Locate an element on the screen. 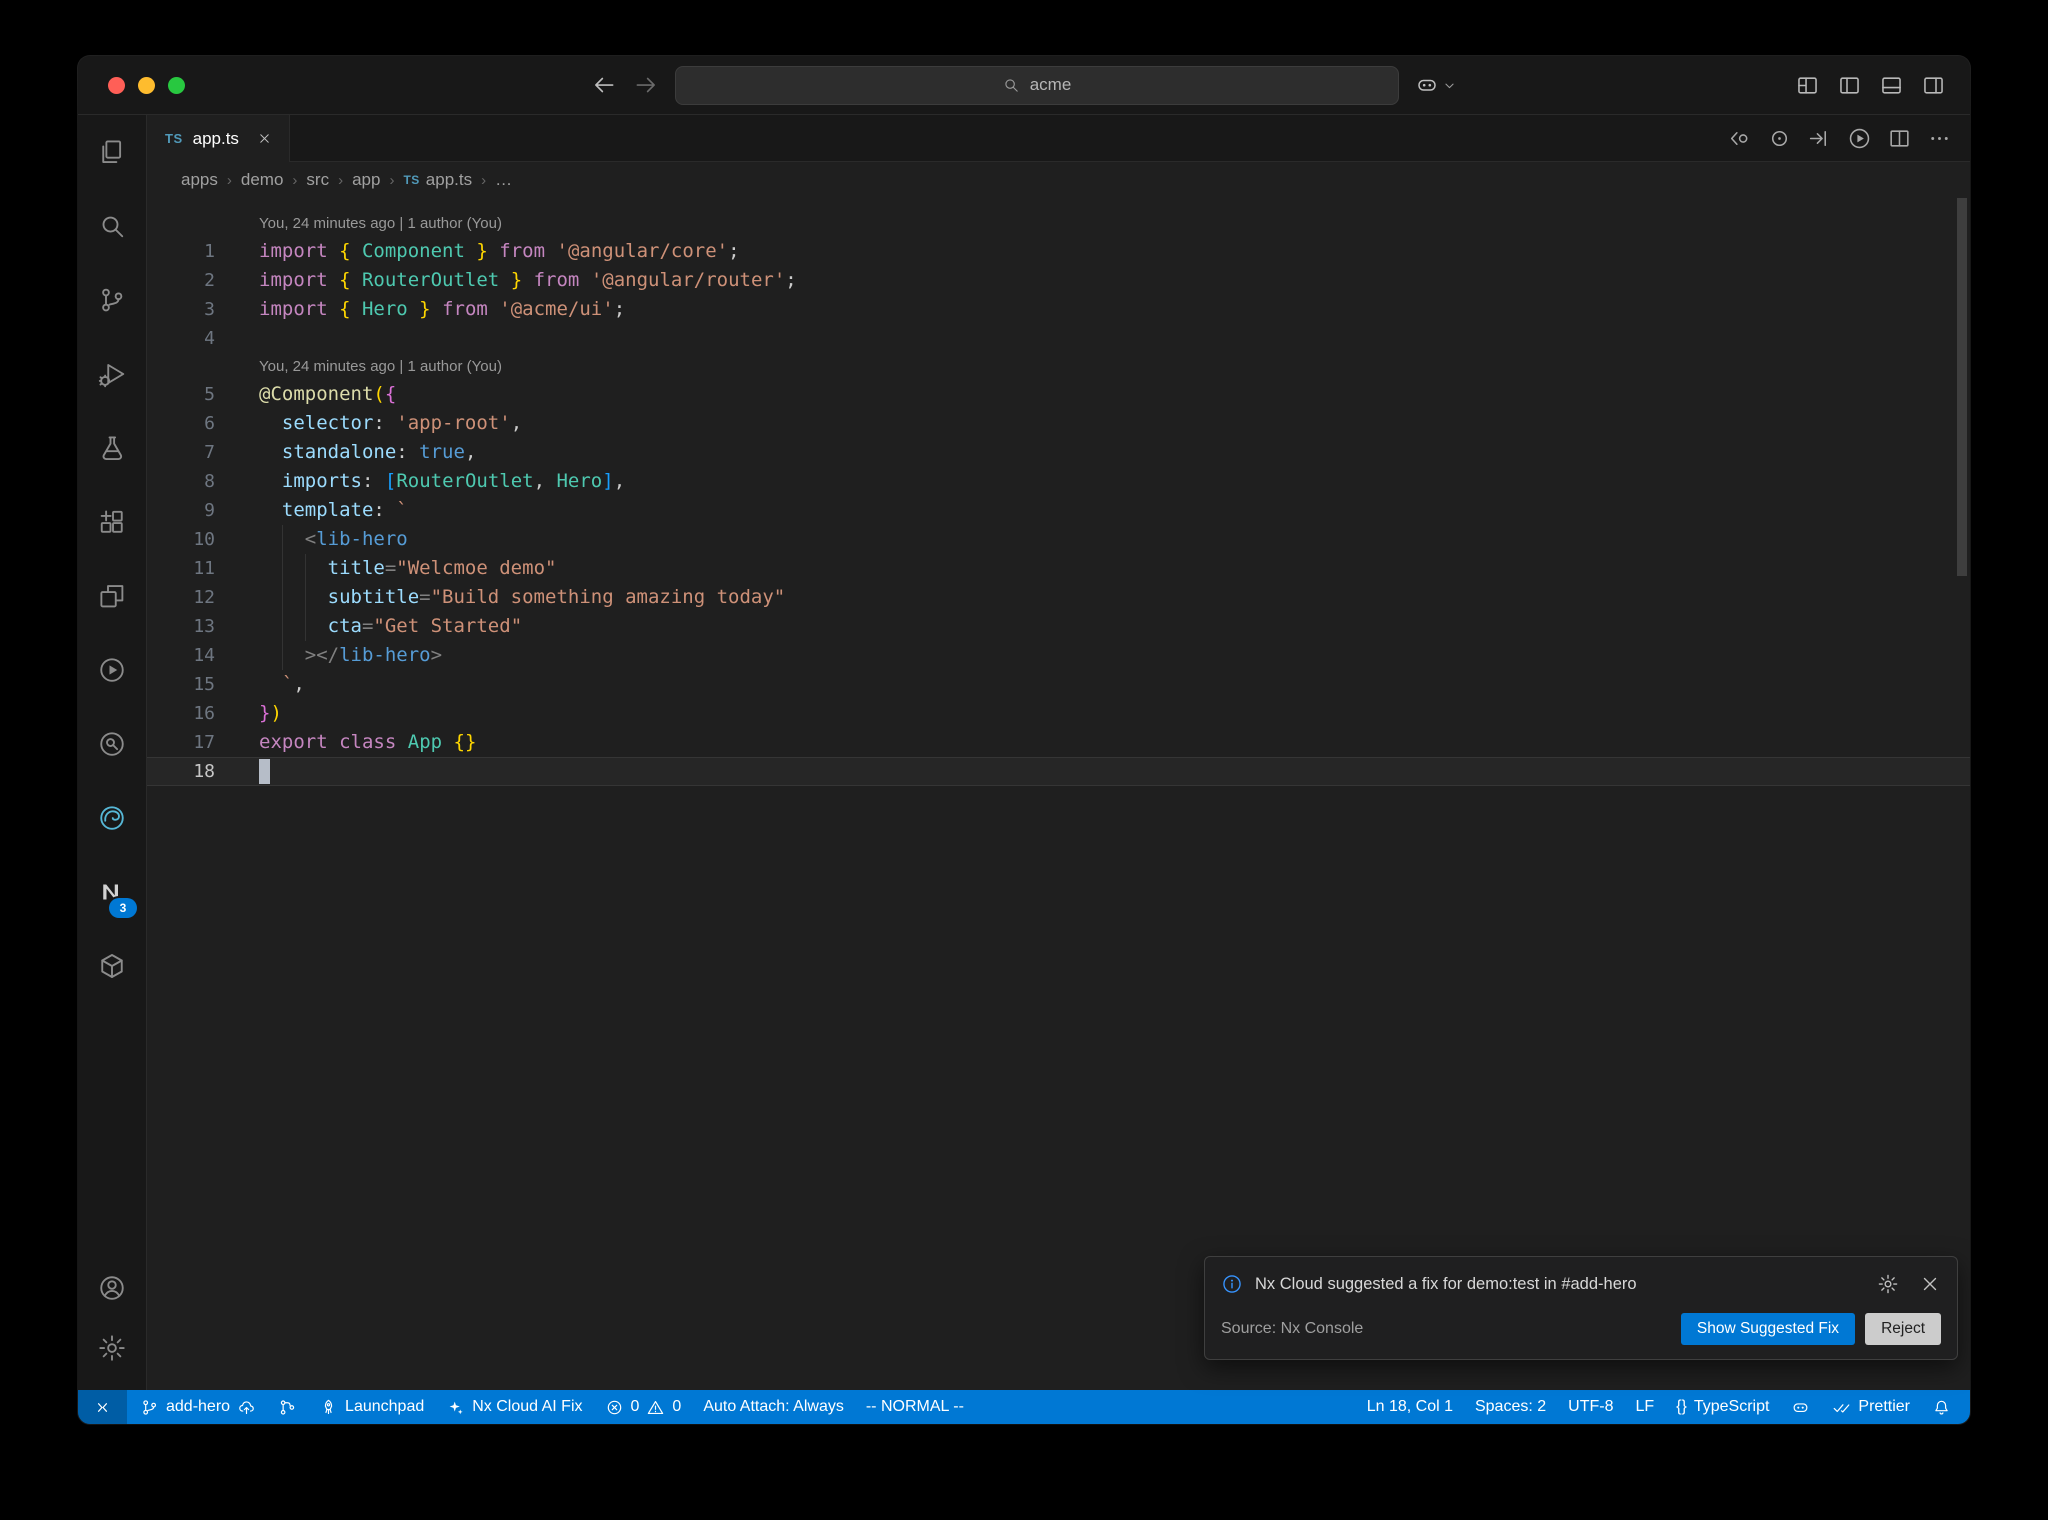 This screenshot has width=2048, height=1520. nav-back-icon is located at coordinates (604, 85).